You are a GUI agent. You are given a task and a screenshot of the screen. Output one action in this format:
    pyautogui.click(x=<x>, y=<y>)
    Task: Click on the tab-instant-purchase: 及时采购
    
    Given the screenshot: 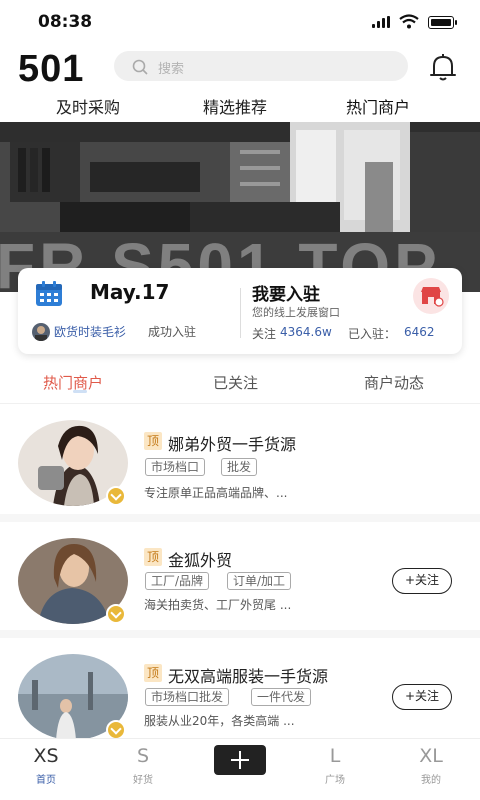 What is the action you would take?
    pyautogui.click(x=88, y=106)
    